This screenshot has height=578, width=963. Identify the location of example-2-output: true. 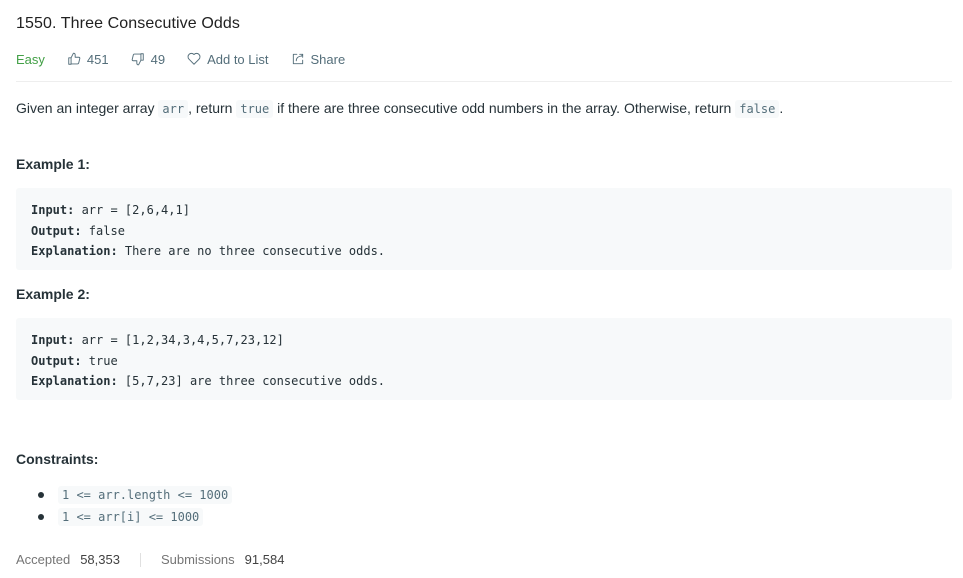
(99, 360).